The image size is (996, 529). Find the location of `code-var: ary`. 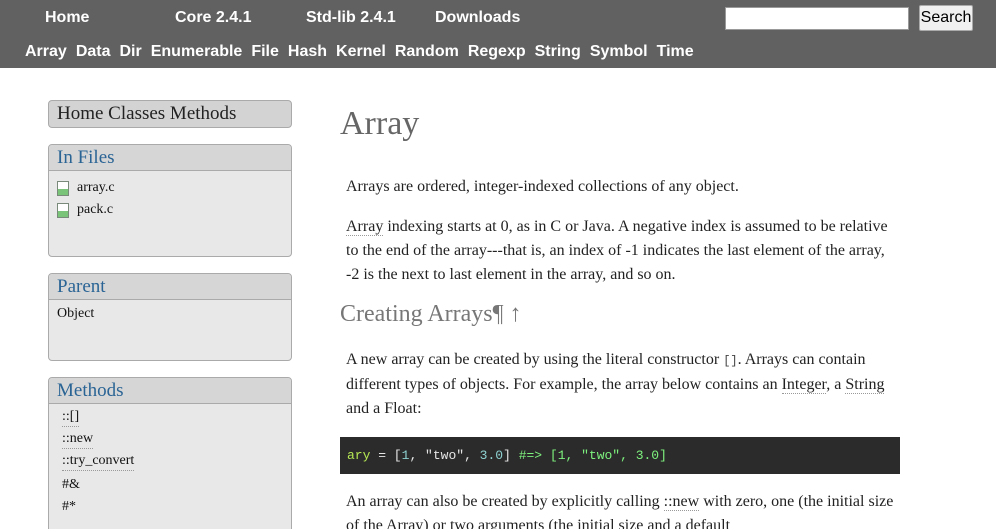

code-var: ary is located at coordinates (359, 455).